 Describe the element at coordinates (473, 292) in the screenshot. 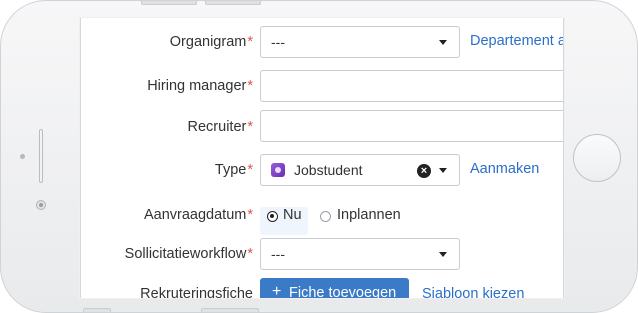

I see `choose-template-link: Sjabloon kiezen` at that location.